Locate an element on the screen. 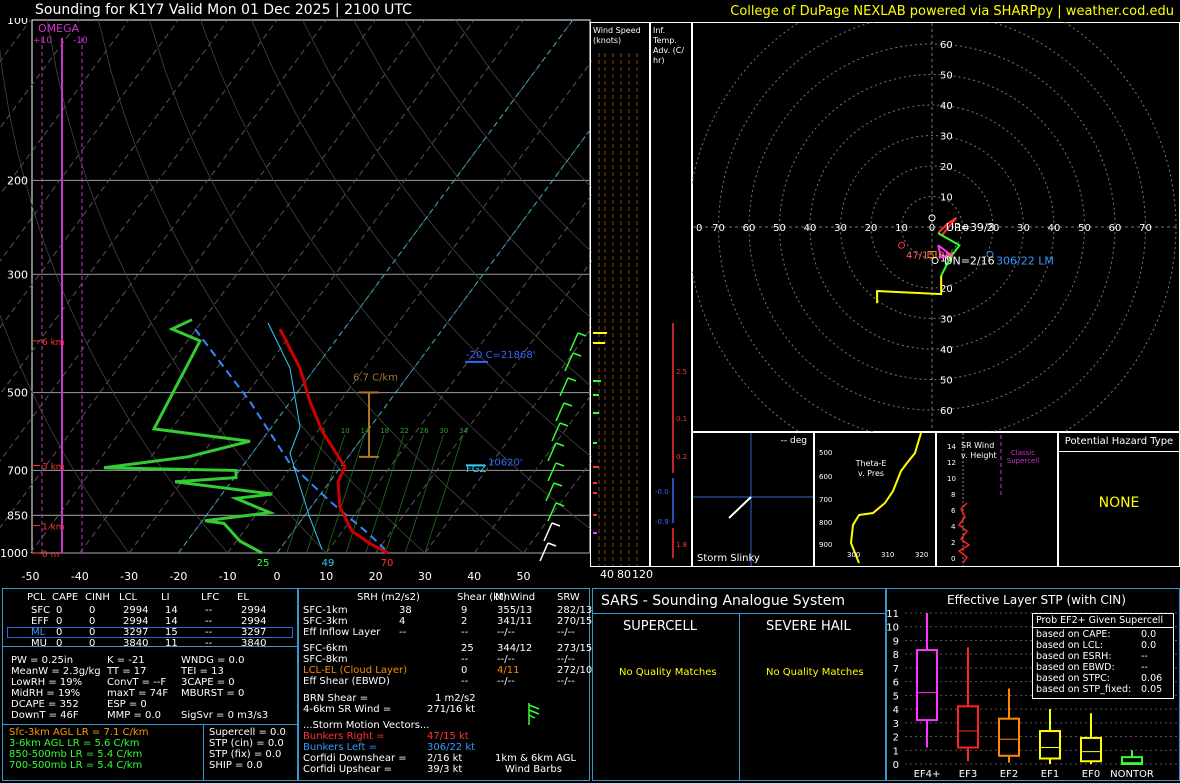 This screenshot has width=1180, height=783. index-value: MBURST = 0 is located at coordinates (213, 693).